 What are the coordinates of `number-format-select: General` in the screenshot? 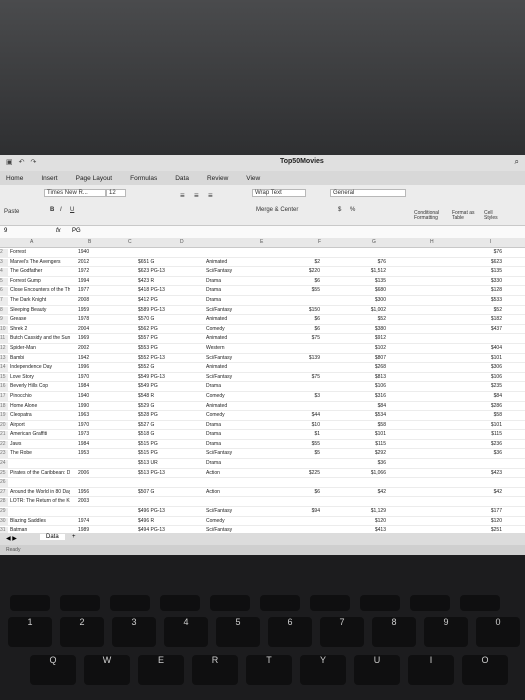 It's located at (368, 193).